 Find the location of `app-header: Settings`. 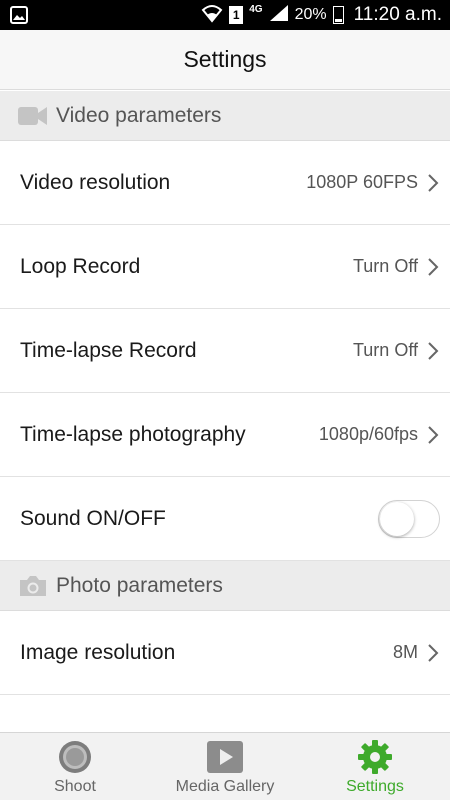

app-header: Settings is located at coordinates (225, 60).